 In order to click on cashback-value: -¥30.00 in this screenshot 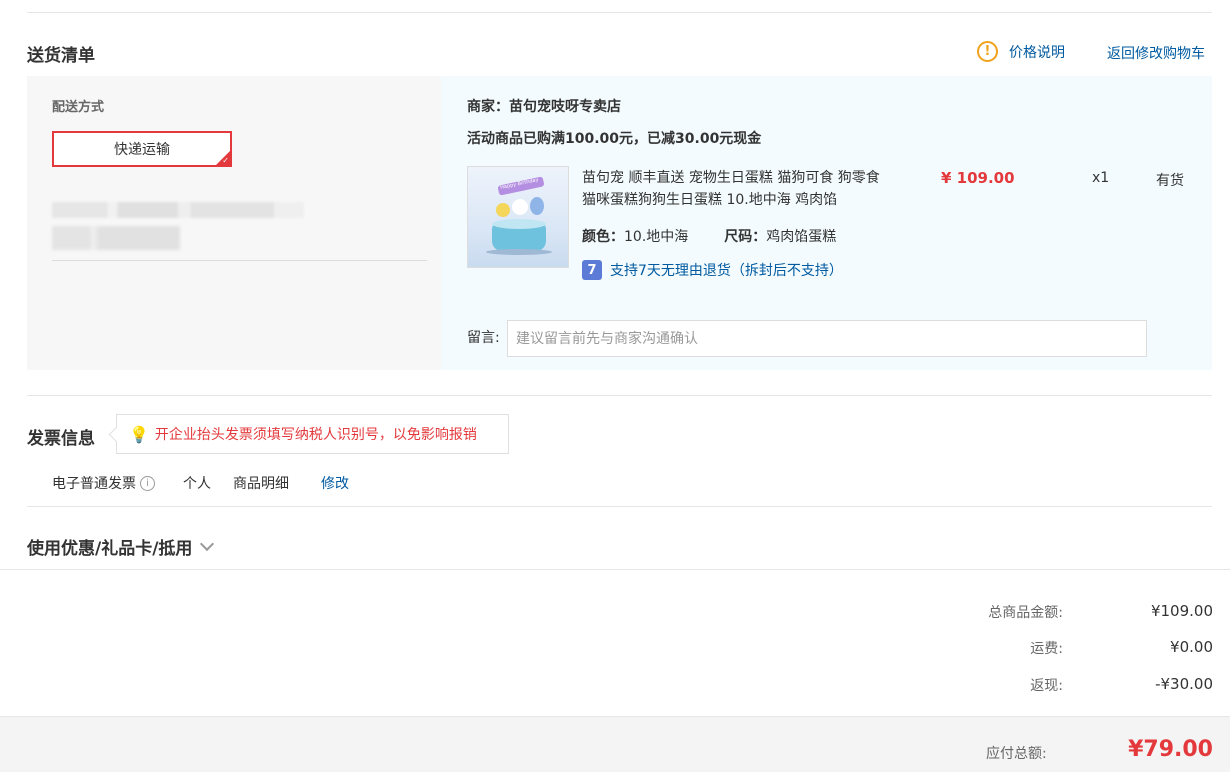, I will do `click(1184, 684)`.